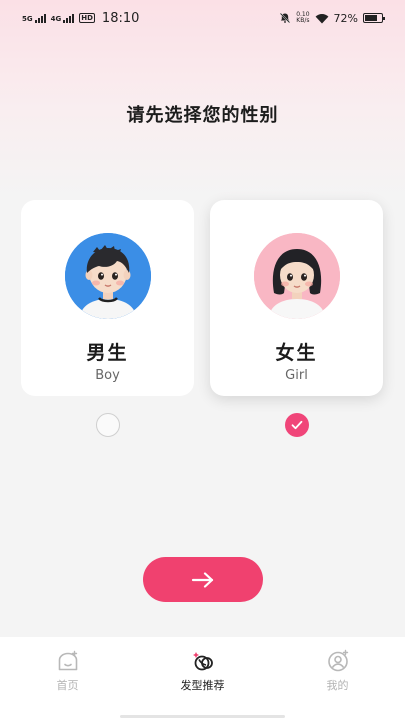 This screenshot has width=405, height=720. I want to click on gender-name-boy: 男生, so click(107, 353).